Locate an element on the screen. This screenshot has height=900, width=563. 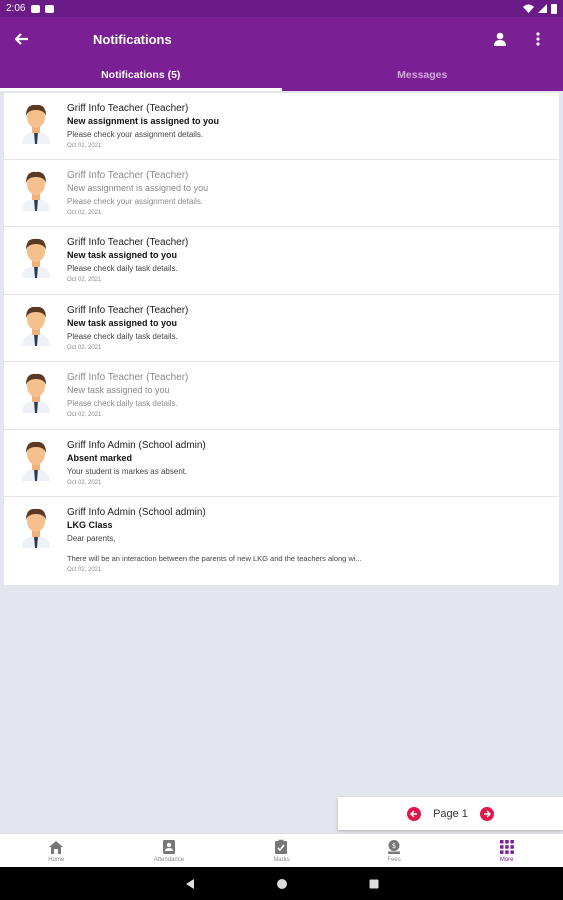
overflow-menu-button is located at coordinates (538, 39).